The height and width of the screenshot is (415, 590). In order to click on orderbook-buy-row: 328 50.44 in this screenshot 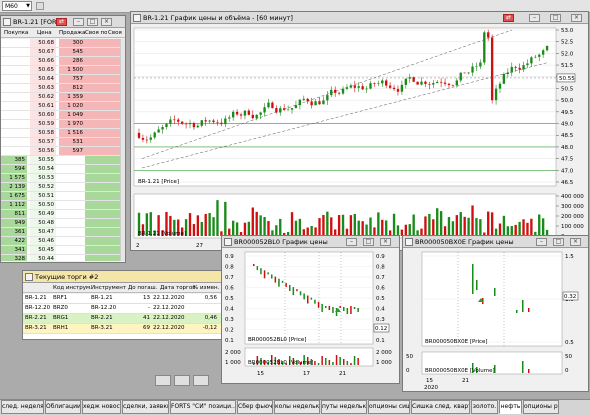, I will do `click(63, 258)`.